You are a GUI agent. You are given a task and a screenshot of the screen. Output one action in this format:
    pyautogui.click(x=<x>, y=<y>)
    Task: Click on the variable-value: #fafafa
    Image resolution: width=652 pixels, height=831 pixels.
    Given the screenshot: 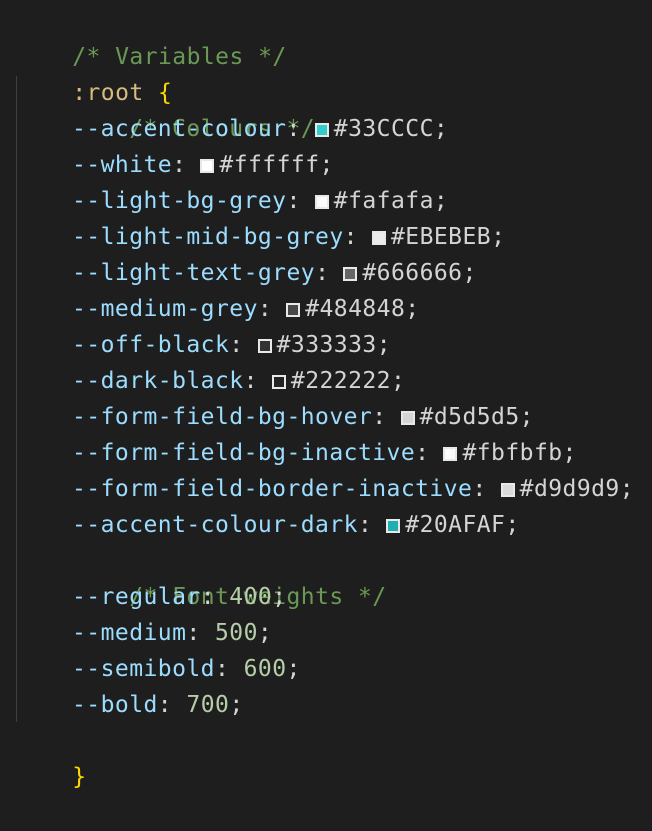 What is the action you would take?
    pyautogui.click(x=383, y=201)
    